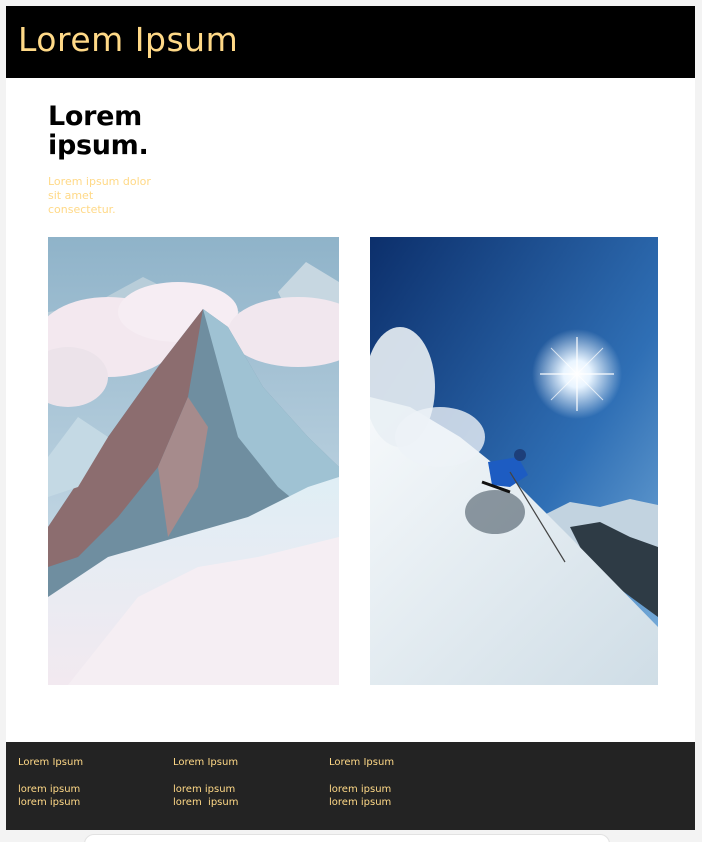 This screenshot has height=842, width=702. Describe the element at coordinates (243, 782) in the screenshot. I see `footer-column-2: Lorem Ipsum lorem ipsum lorem ipsum` at that location.